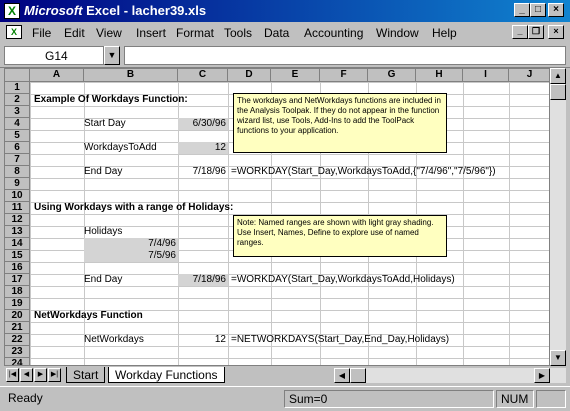  I want to click on excel-app-icon: X, so click(12, 11).